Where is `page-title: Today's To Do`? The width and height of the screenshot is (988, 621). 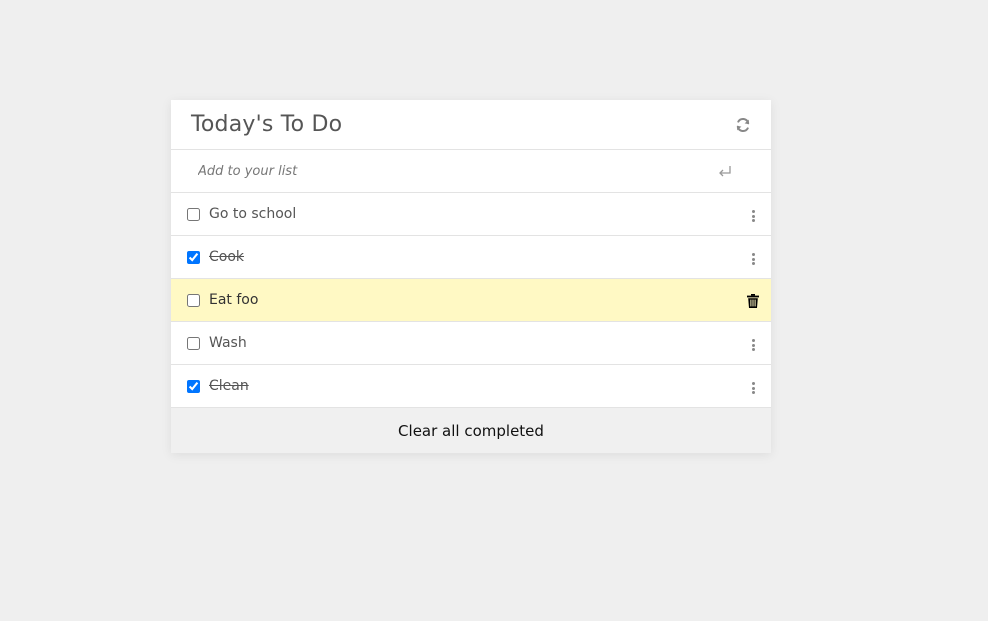
page-title: Today's To Do is located at coordinates (267, 124).